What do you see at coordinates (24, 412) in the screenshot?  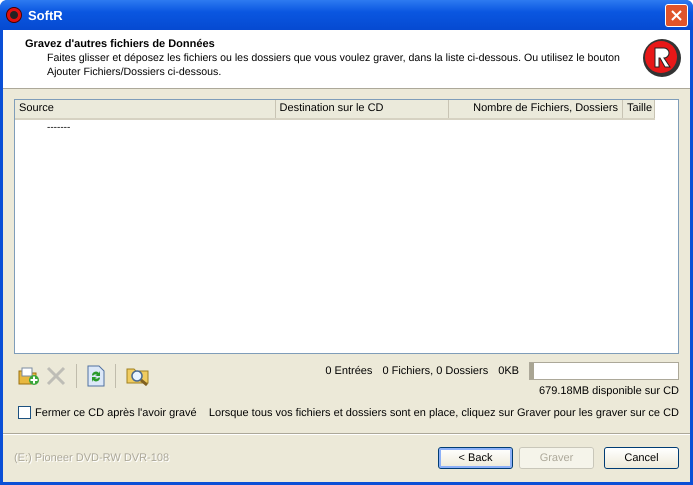 I see `checkbox` at bounding box center [24, 412].